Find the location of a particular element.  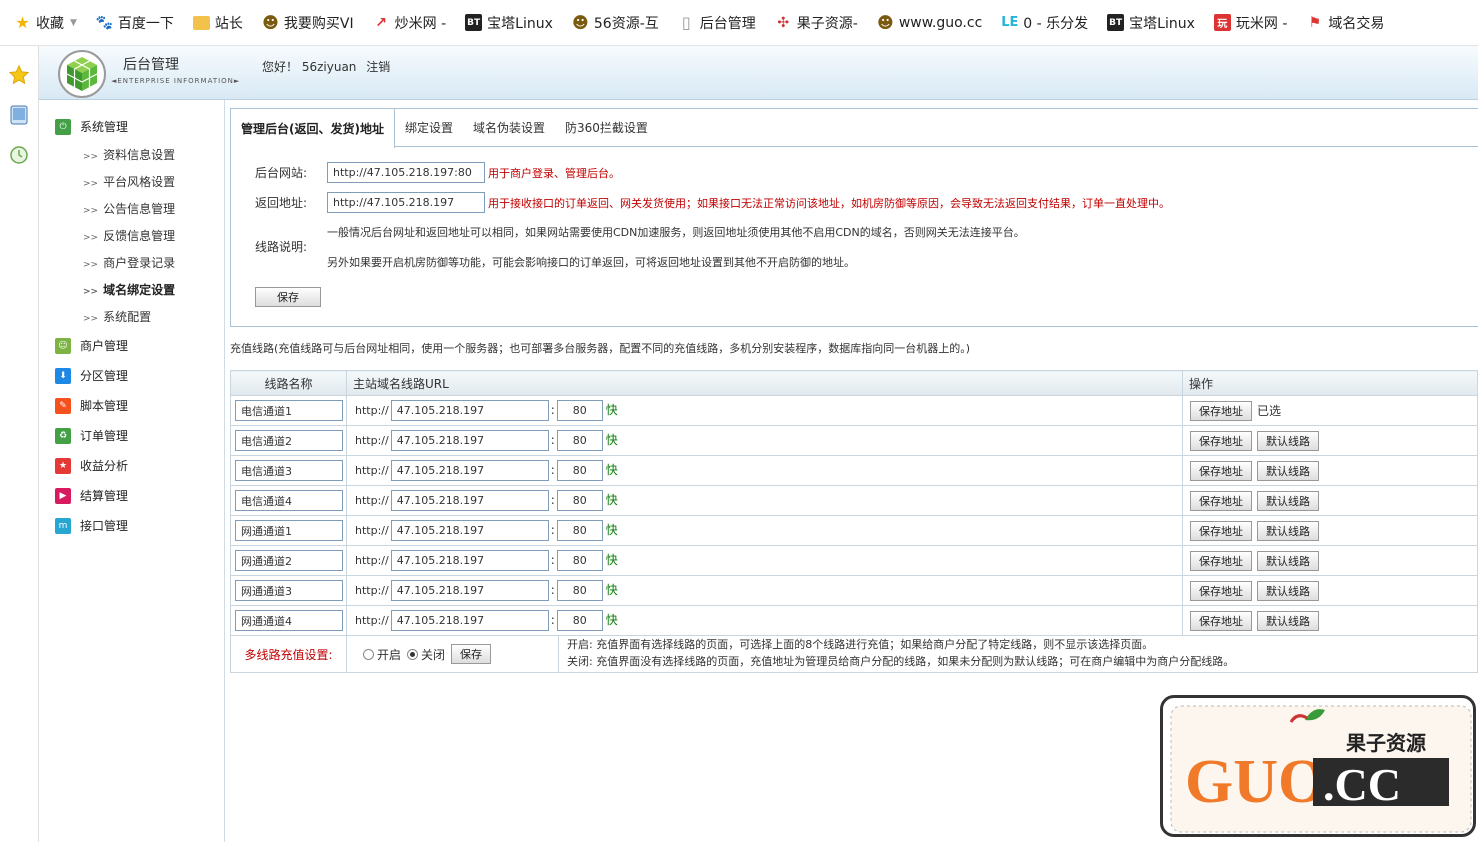

menu-group-item: ✎ 脚本管理 is located at coordinates (91, 405).